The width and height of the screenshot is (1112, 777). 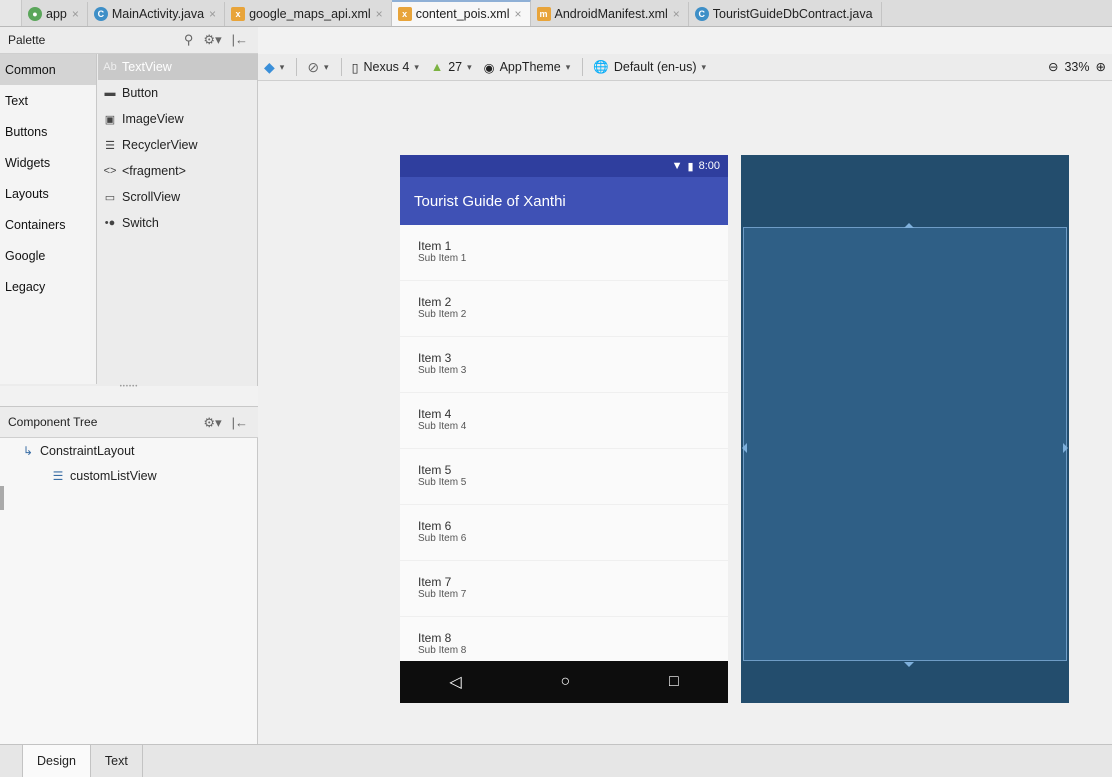 I want to click on category-layouts: Layouts, so click(x=48, y=193).